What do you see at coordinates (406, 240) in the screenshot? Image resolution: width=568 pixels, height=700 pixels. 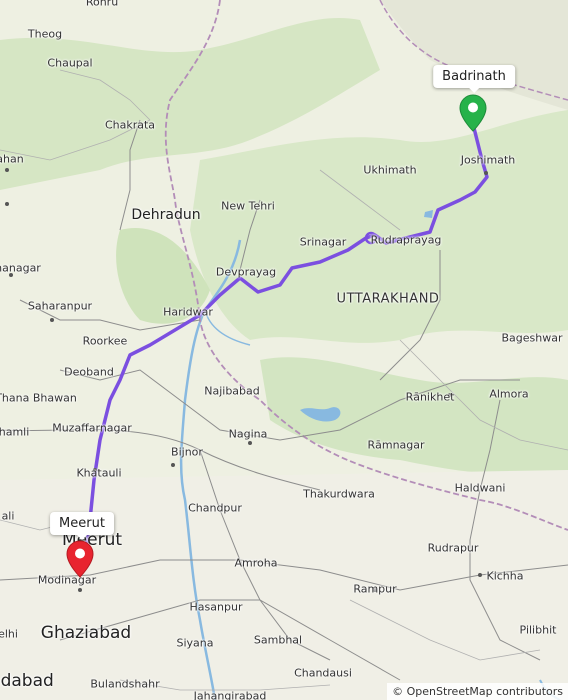 I see `place-label: Rudraprayag` at bounding box center [406, 240].